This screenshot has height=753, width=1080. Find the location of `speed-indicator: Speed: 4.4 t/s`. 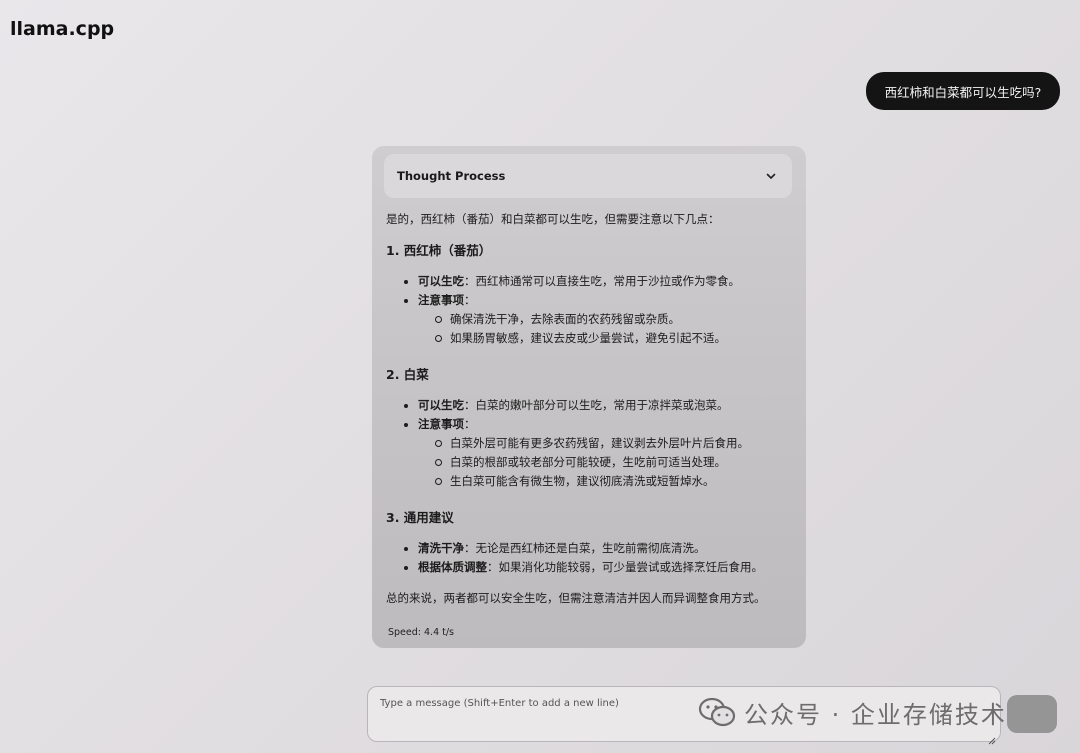

speed-indicator: Speed: 4.4 t/s is located at coordinates (421, 632).